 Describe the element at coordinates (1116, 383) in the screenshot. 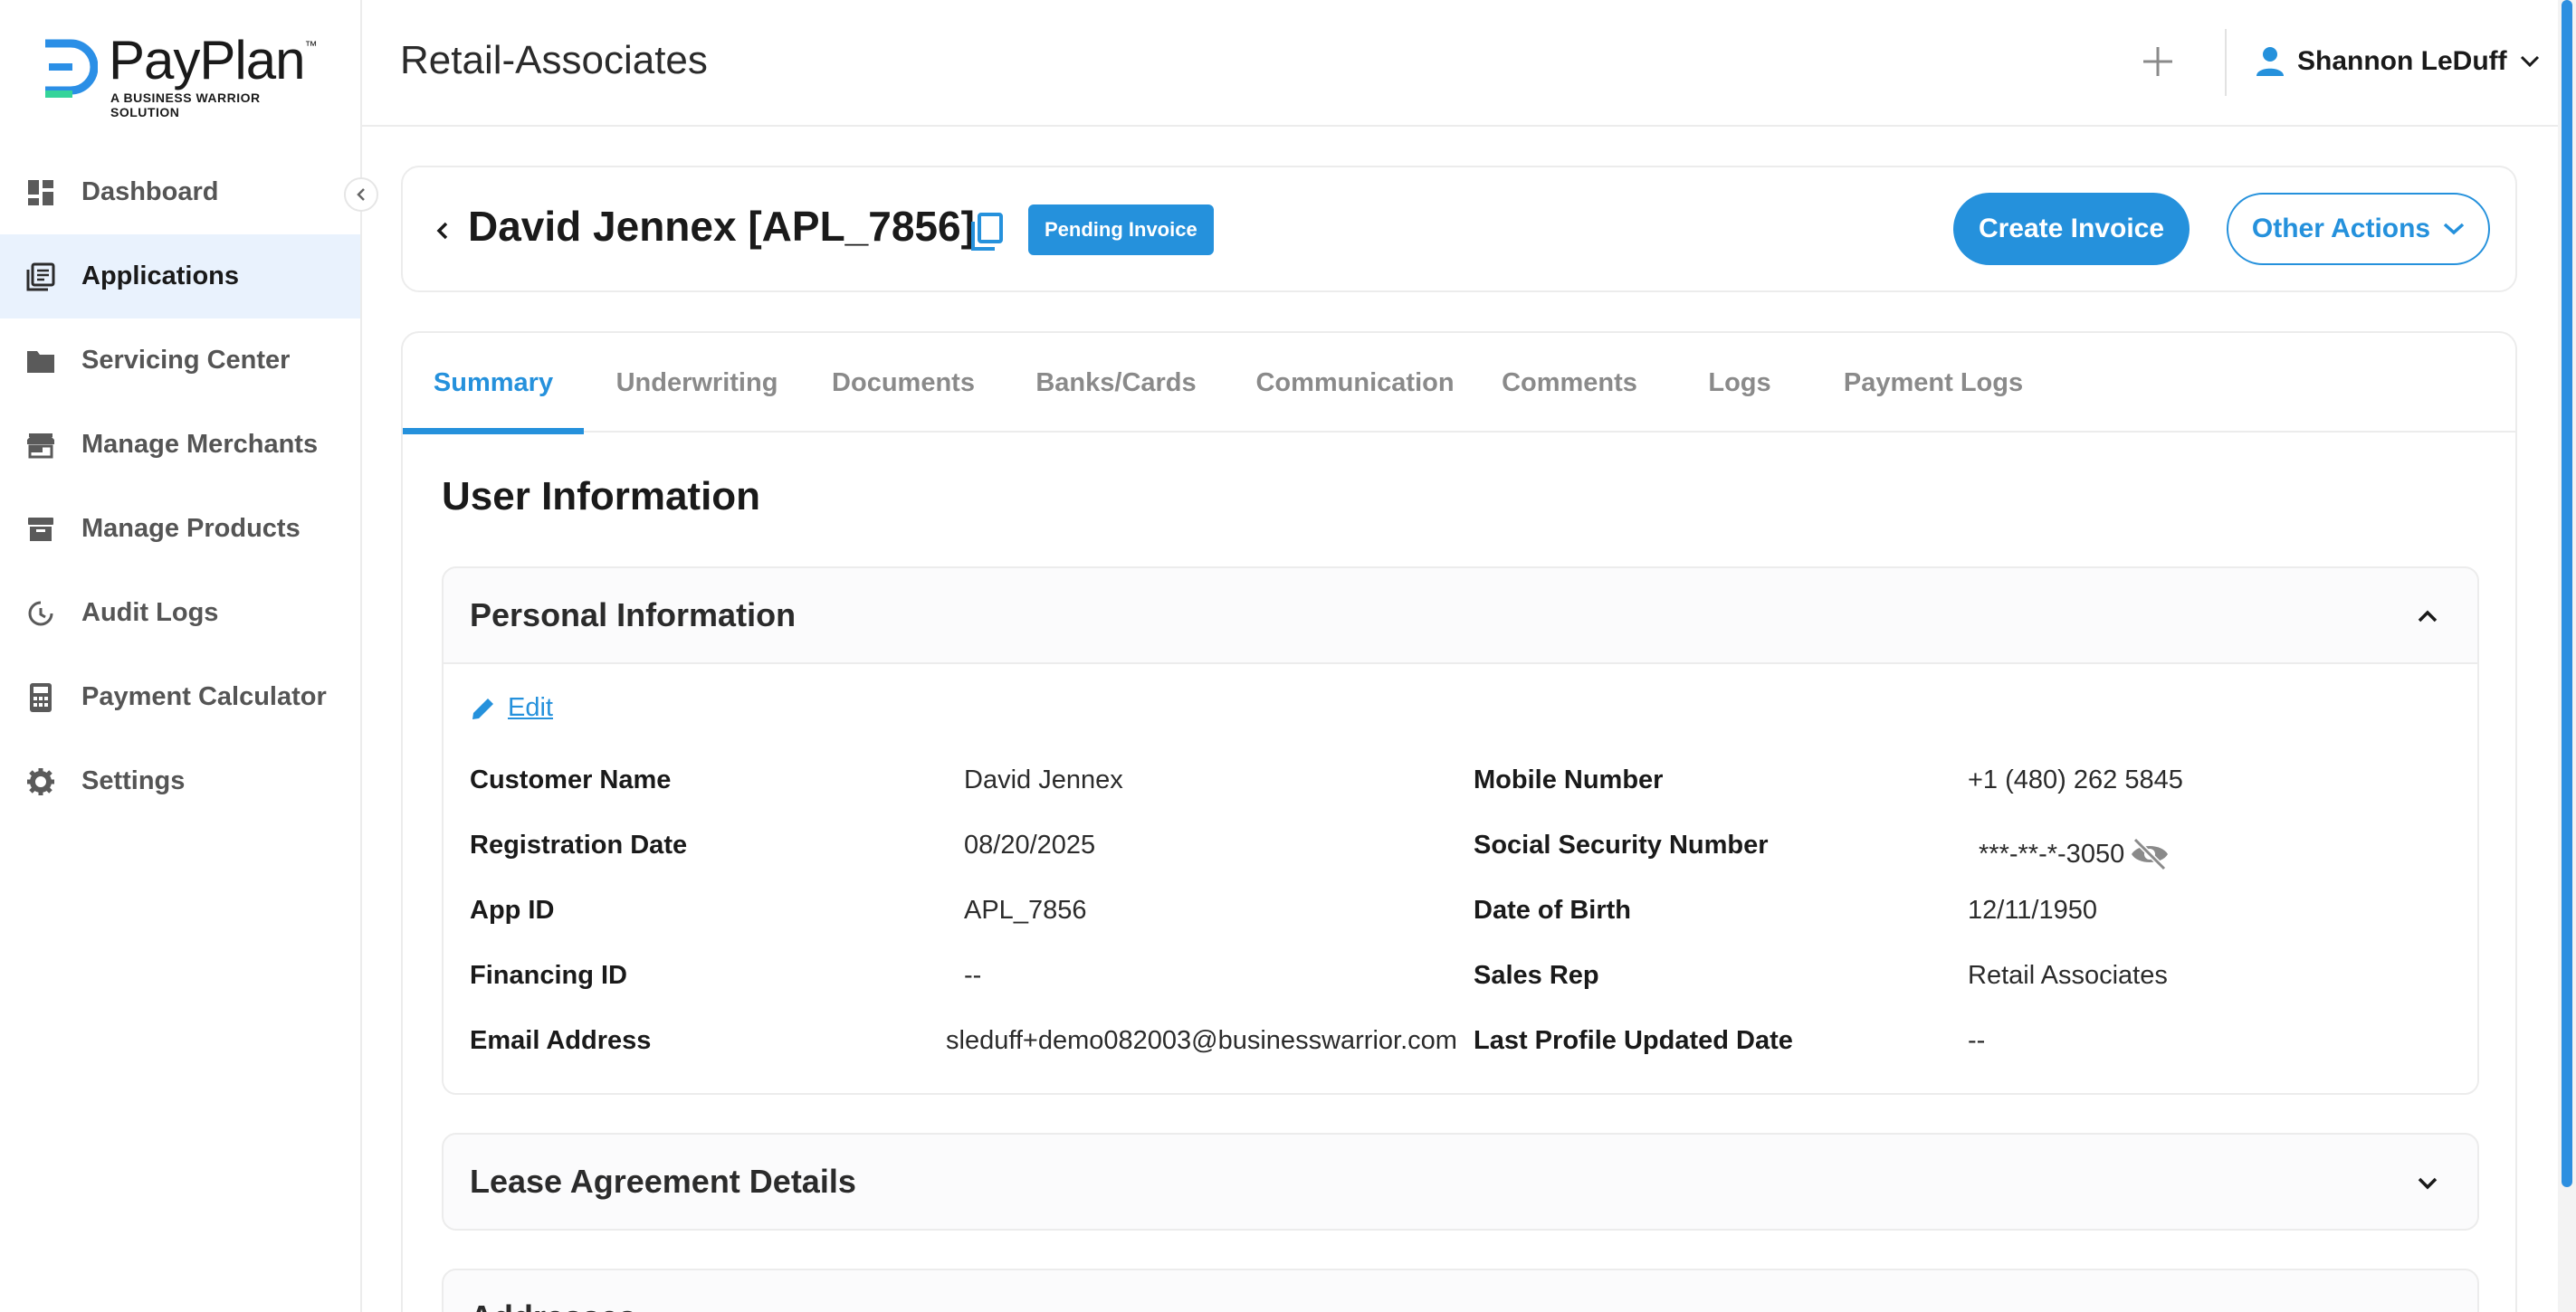

I see `tab-banks-cards: Banks/Cards` at that location.